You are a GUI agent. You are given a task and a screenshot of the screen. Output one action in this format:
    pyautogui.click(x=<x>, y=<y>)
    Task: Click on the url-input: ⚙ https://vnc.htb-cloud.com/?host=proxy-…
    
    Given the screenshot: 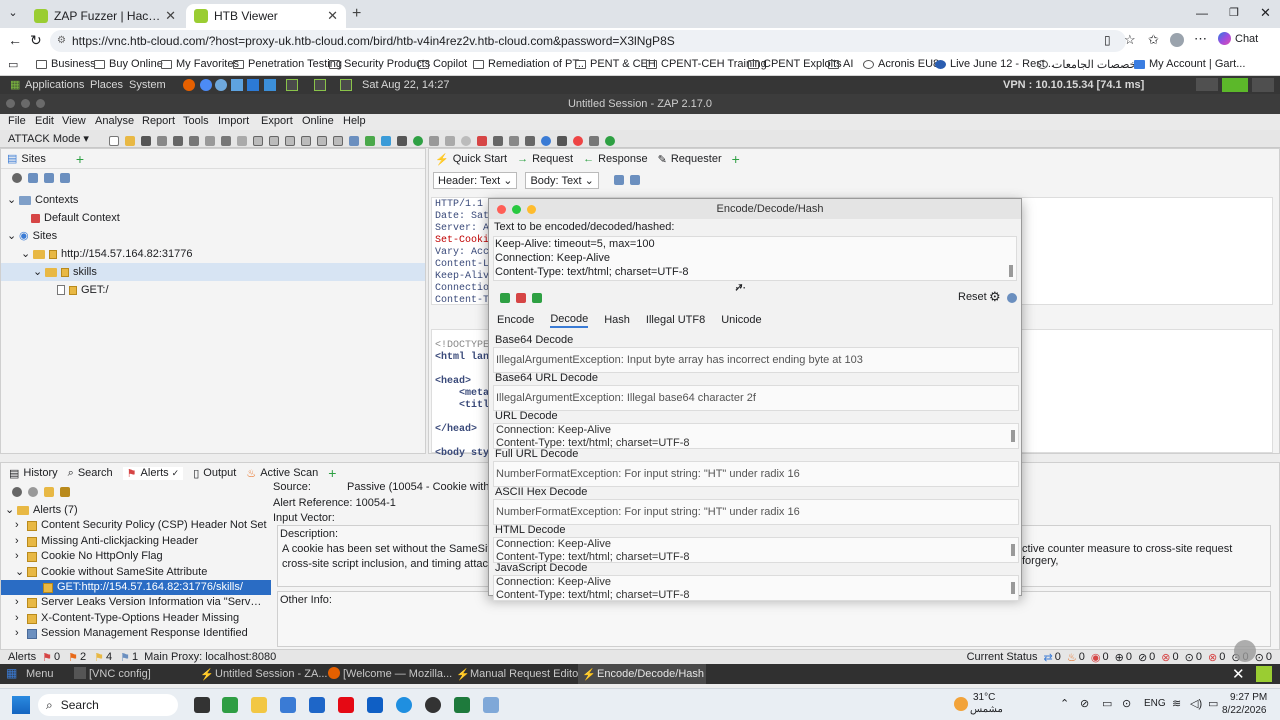 What is the action you would take?
    pyautogui.click(x=588, y=41)
    